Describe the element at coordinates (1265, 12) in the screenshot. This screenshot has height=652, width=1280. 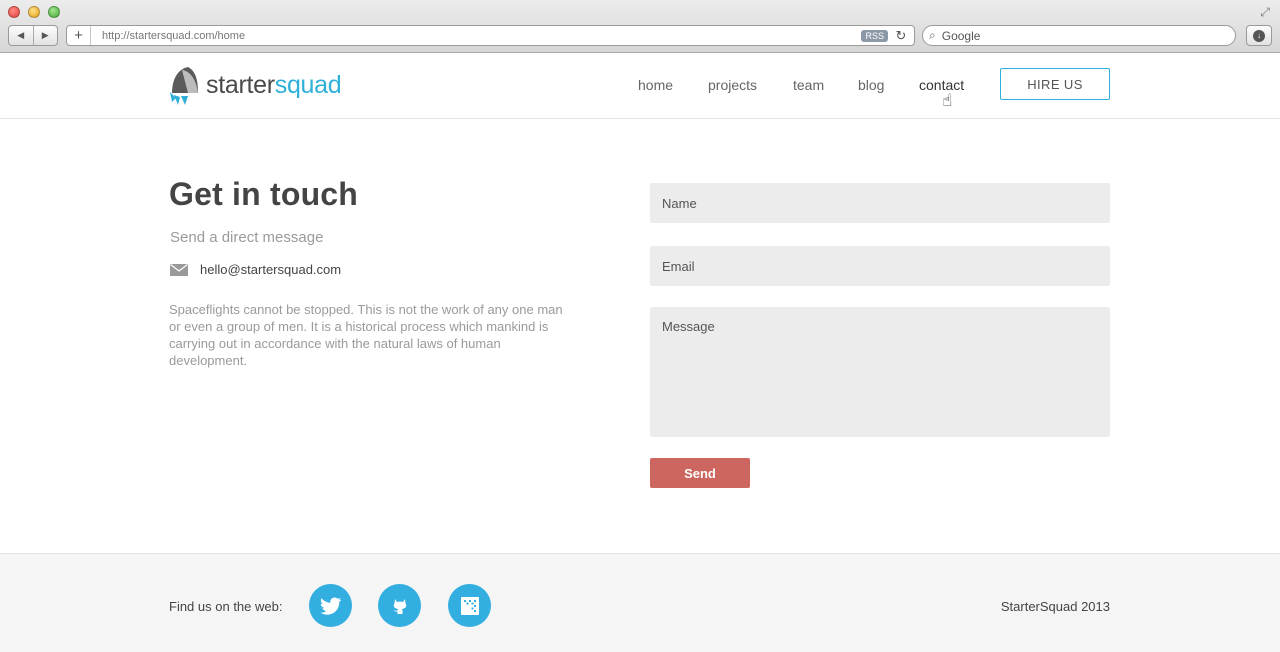
I see `fullscreen-icon: ⤢` at that location.